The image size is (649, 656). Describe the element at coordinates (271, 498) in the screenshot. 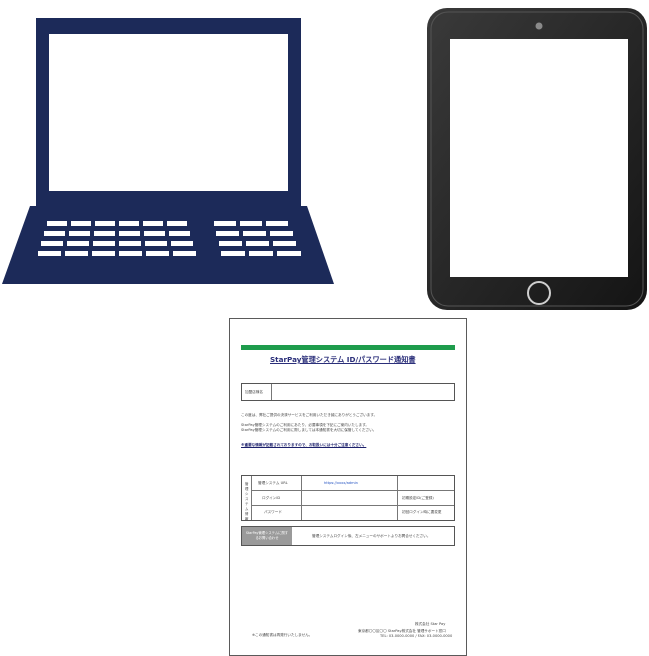

I see `row2-label: ログインID` at that location.